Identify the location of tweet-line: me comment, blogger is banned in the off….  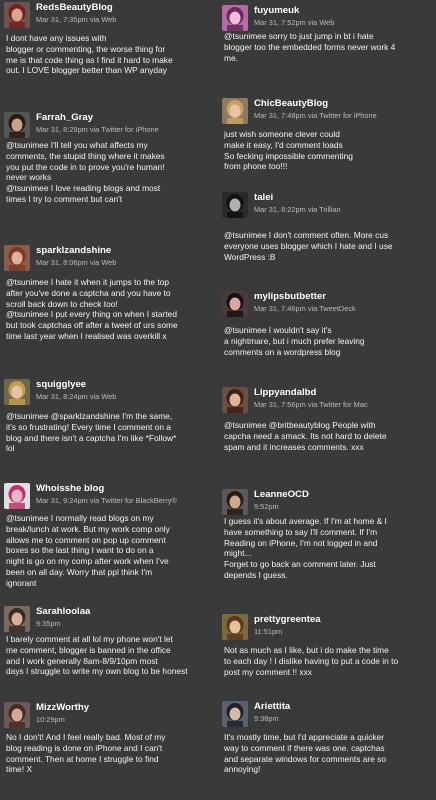
(88, 649).